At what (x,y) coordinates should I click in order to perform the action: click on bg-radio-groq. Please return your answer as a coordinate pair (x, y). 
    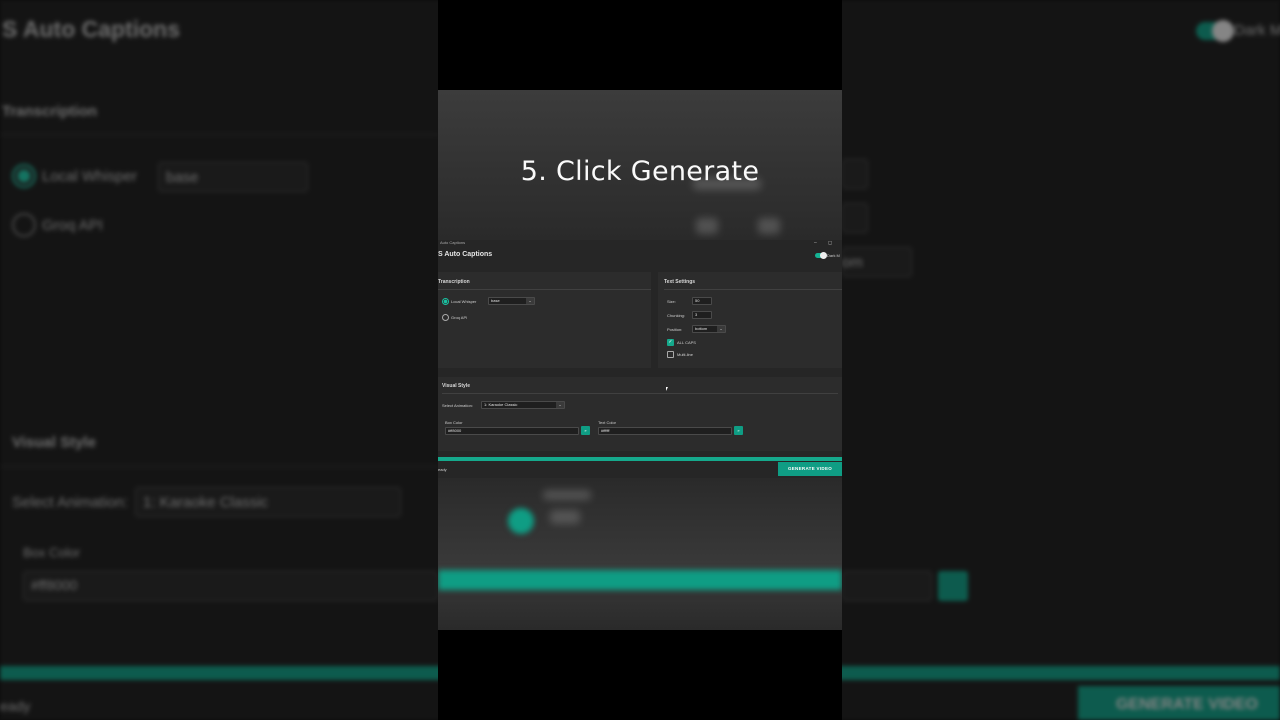
    Looking at the image, I should click on (24, 225).